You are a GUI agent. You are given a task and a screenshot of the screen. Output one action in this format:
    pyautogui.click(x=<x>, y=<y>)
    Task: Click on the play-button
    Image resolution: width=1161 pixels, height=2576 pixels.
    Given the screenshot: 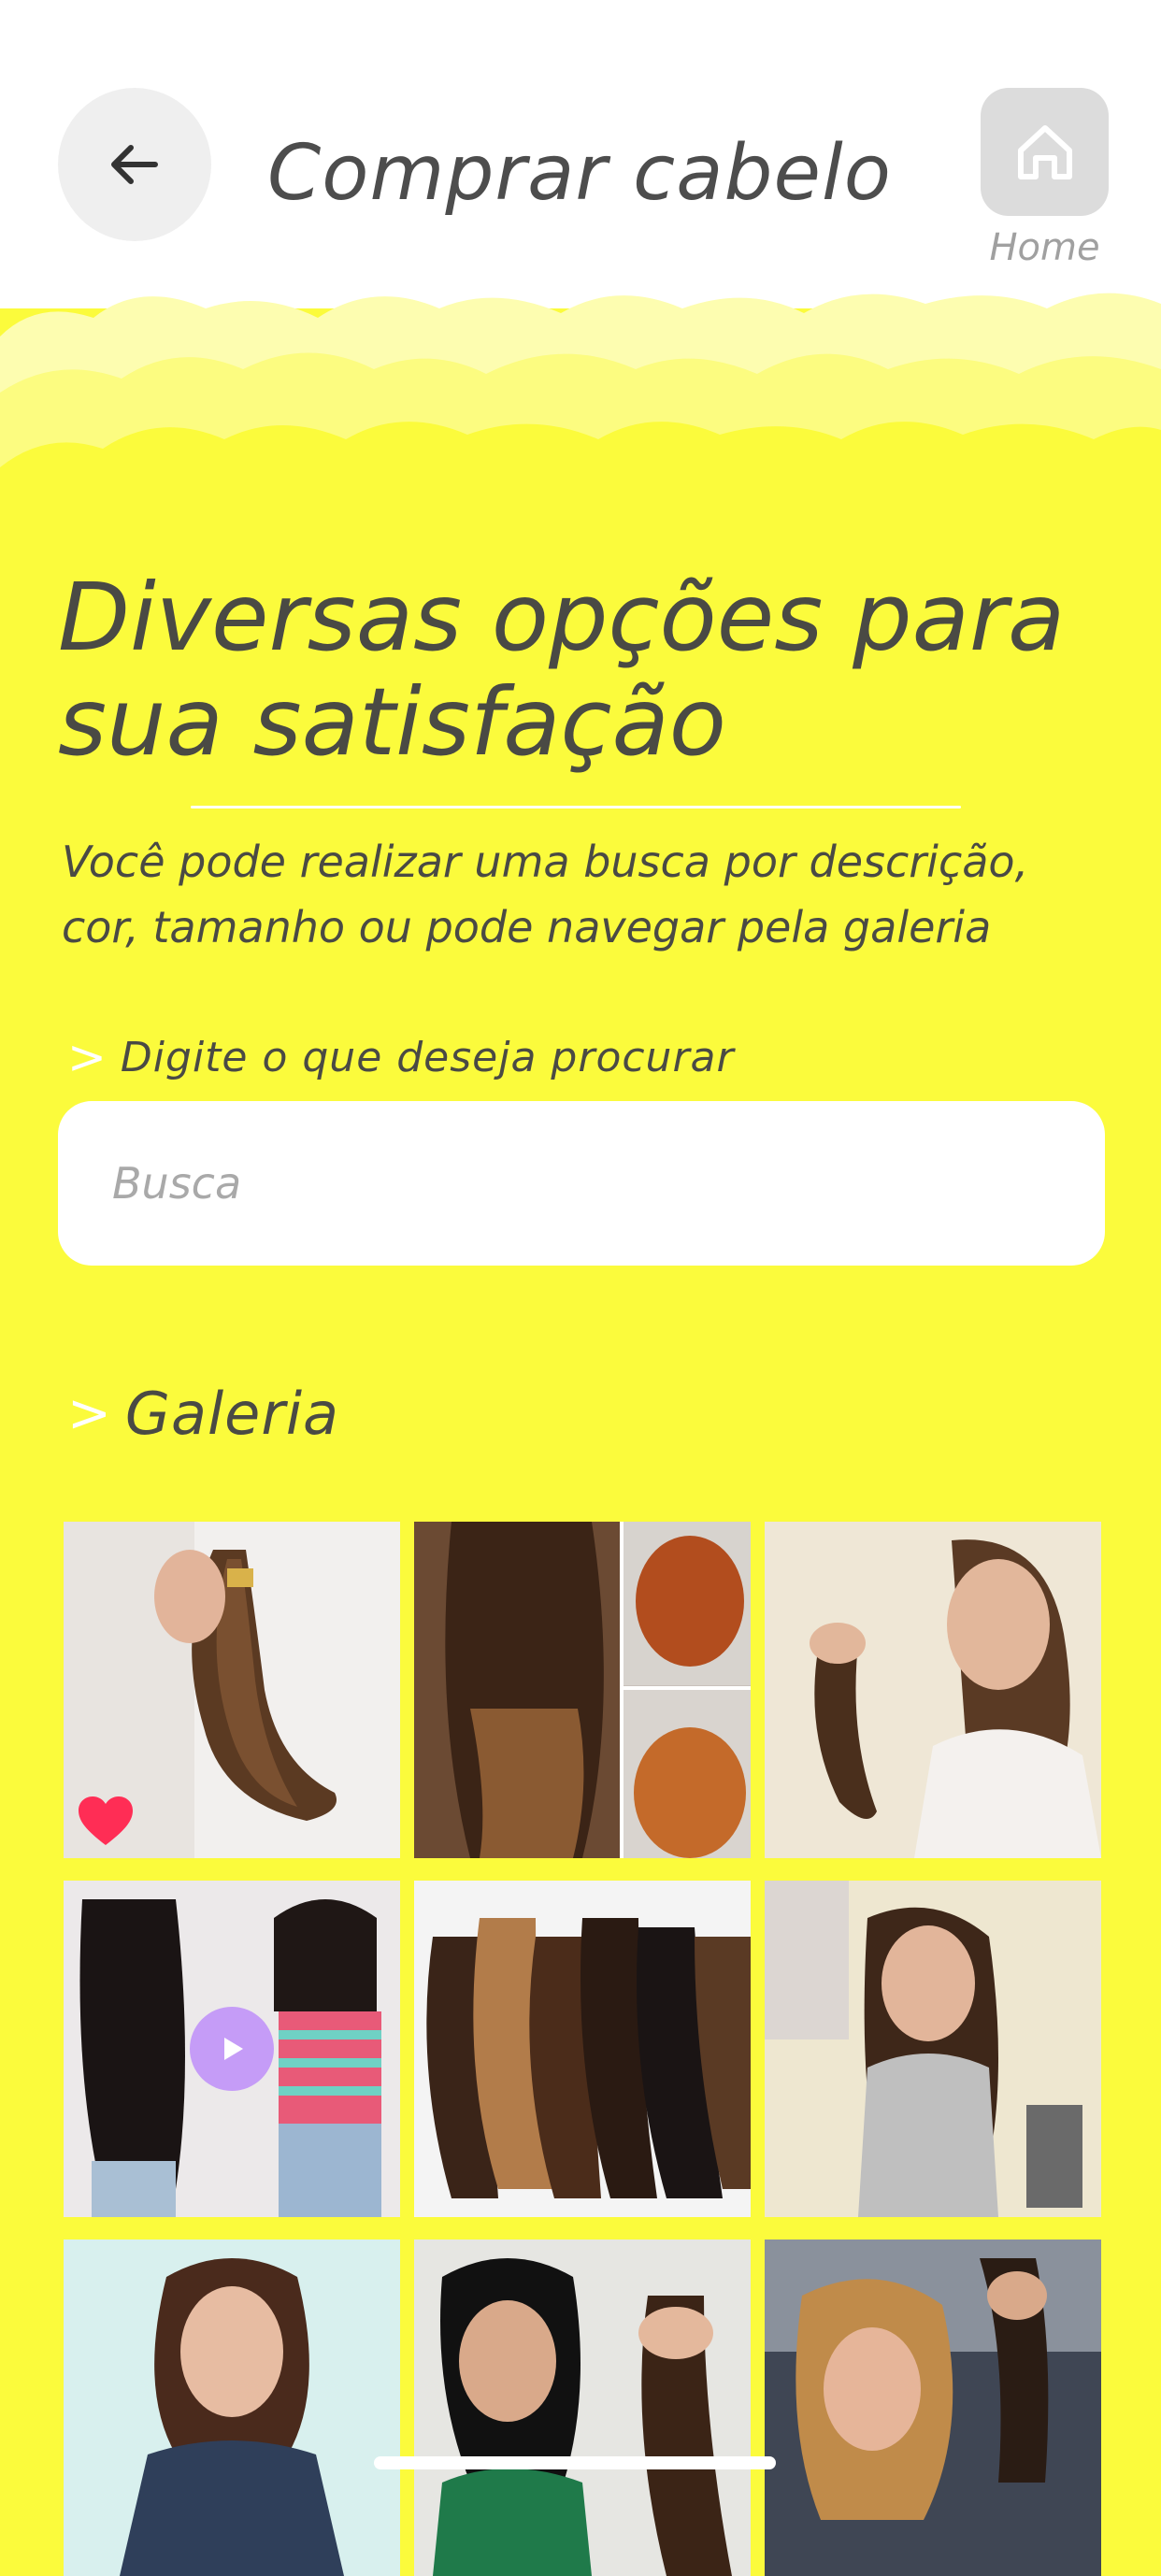 What is the action you would take?
    pyautogui.click(x=232, y=2049)
    